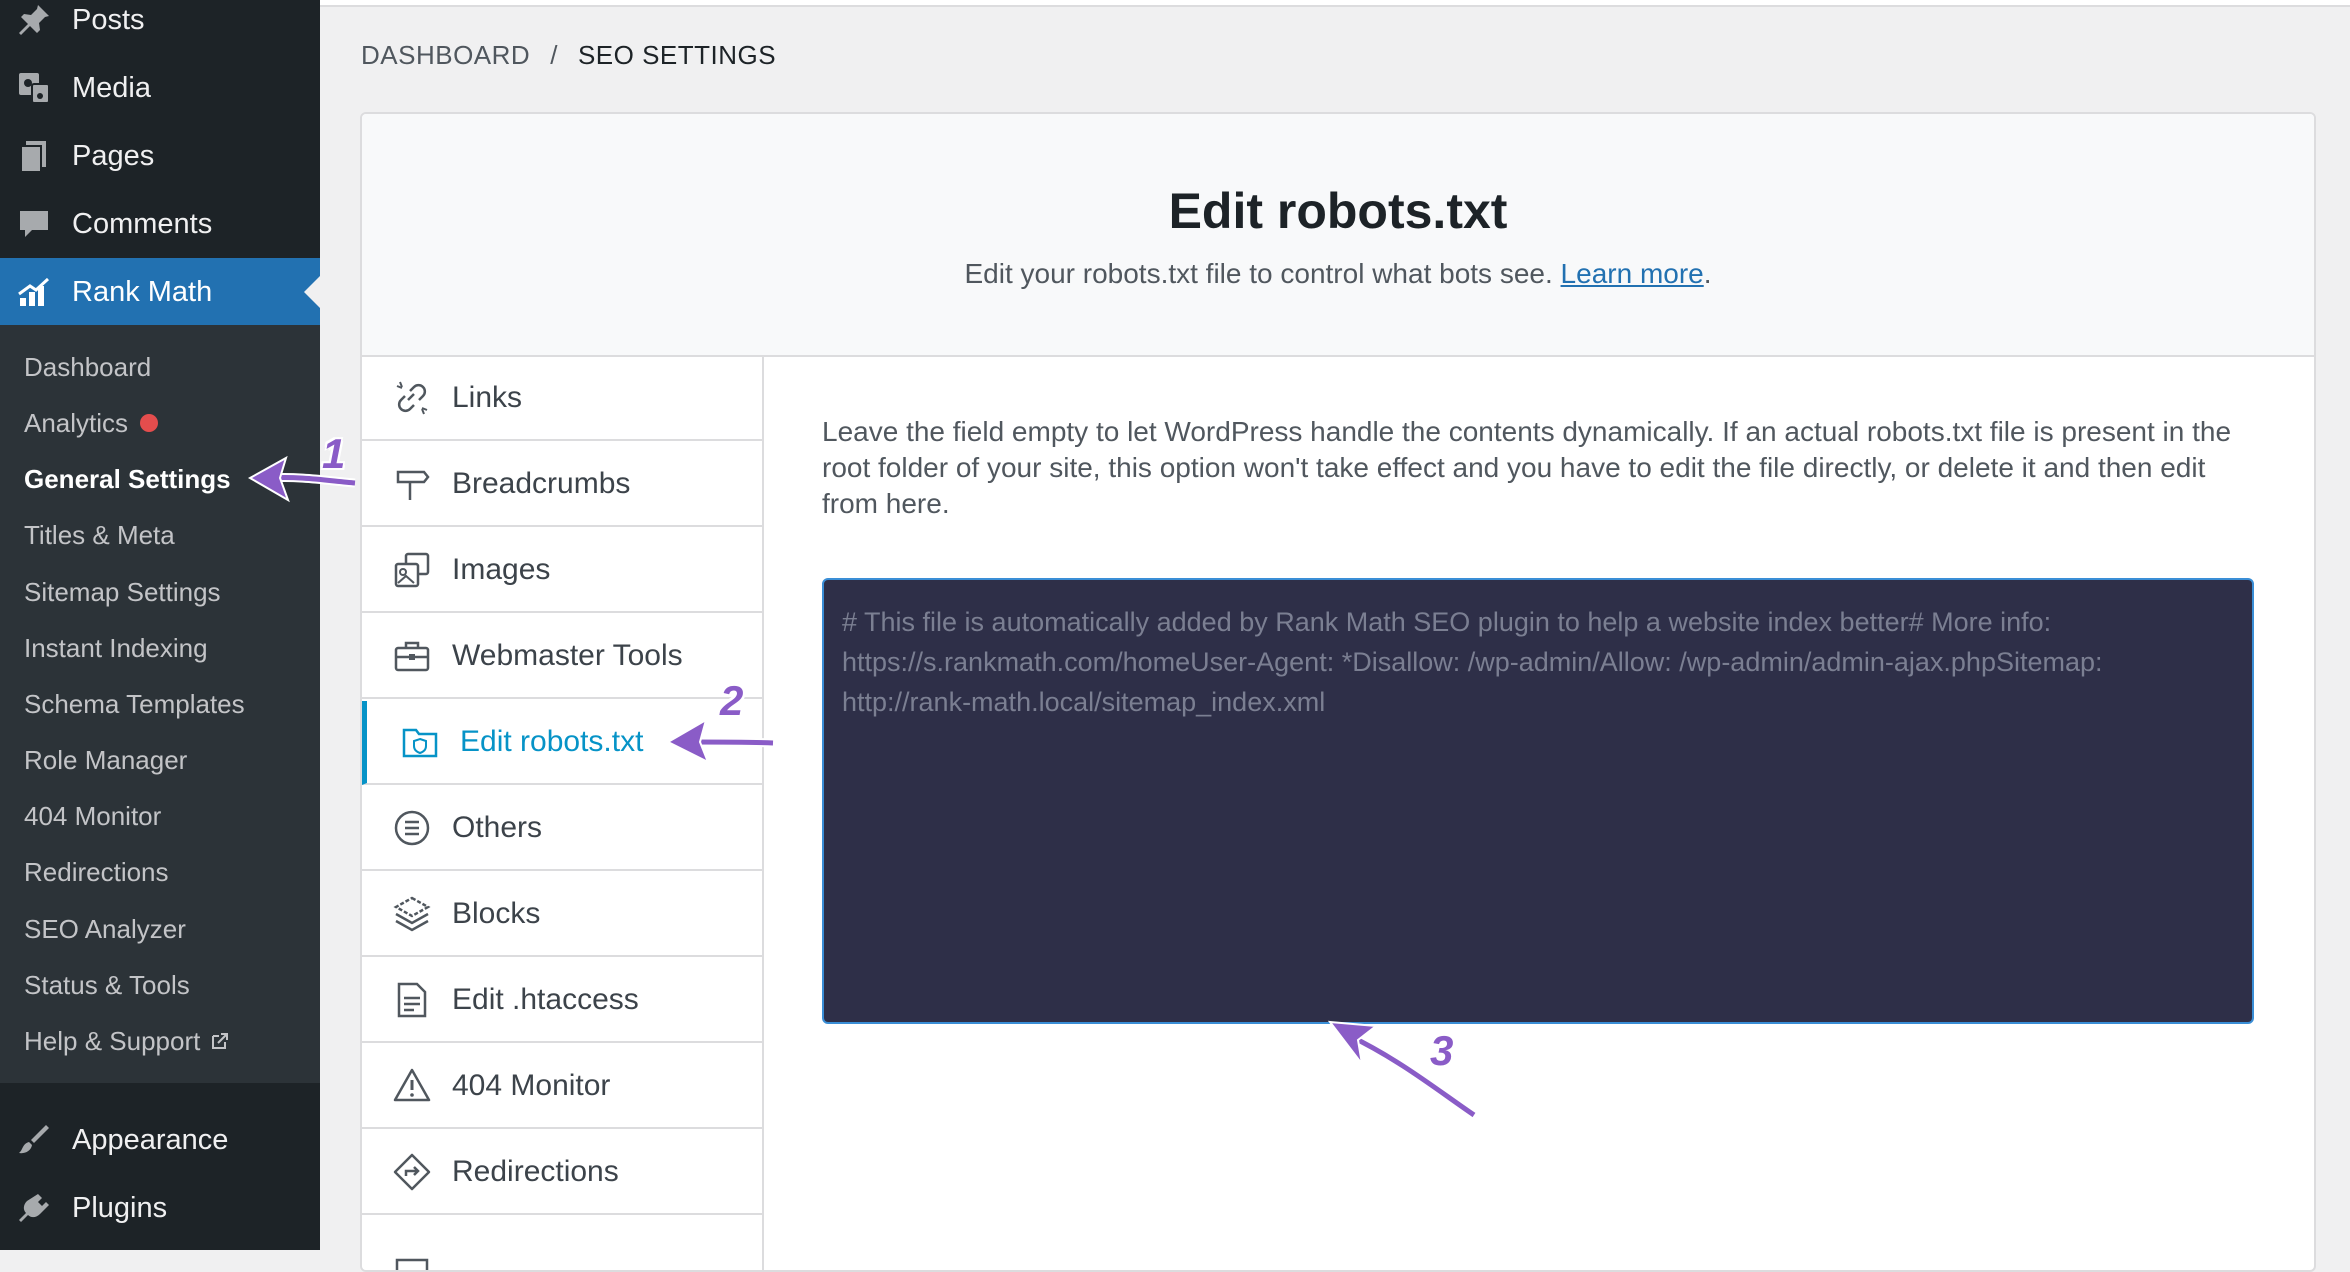  I want to click on submenu-role-manager-label: Role Manager, so click(106, 759).